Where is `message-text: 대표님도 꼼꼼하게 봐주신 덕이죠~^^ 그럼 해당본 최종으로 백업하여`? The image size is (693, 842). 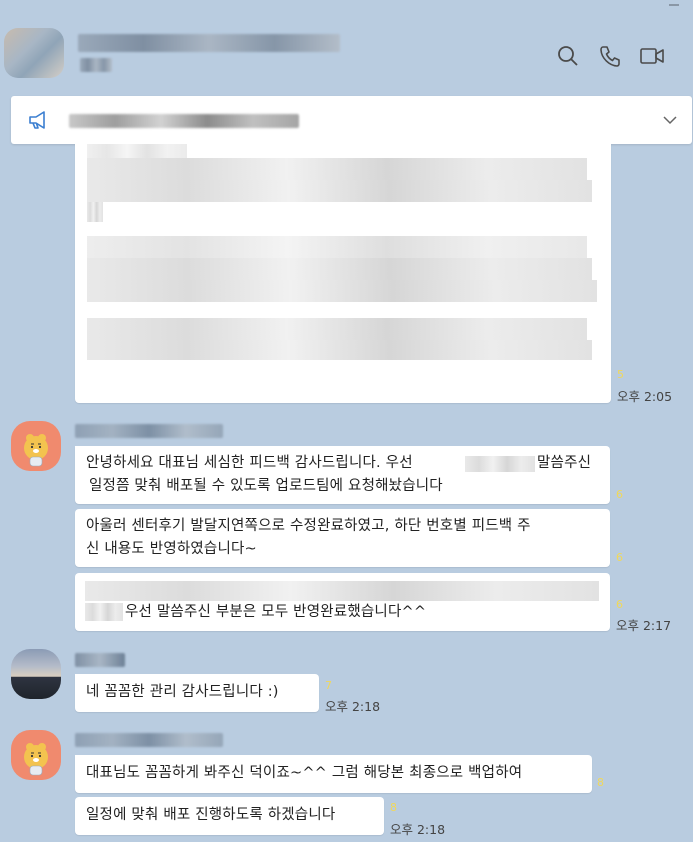 message-text: 대표님도 꼼꼼하게 봐주신 덕이죠~^^ 그럼 해당본 최종으로 백업하여 is located at coordinates (304, 773).